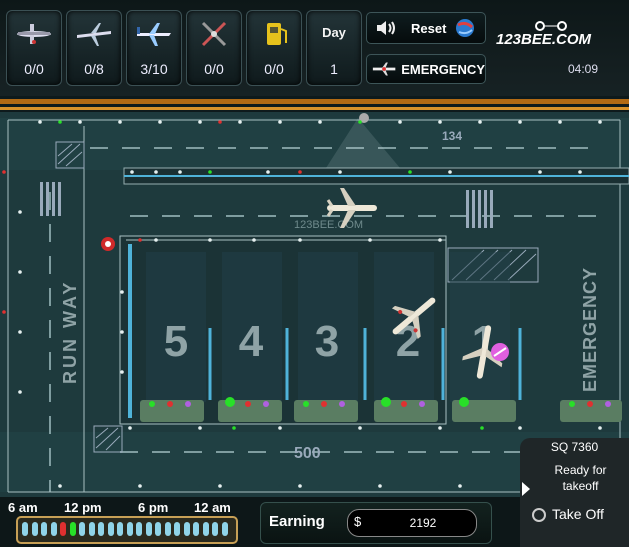 This screenshot has width=629, height=547. I want to click on emergency-stand, so click(591, 411).